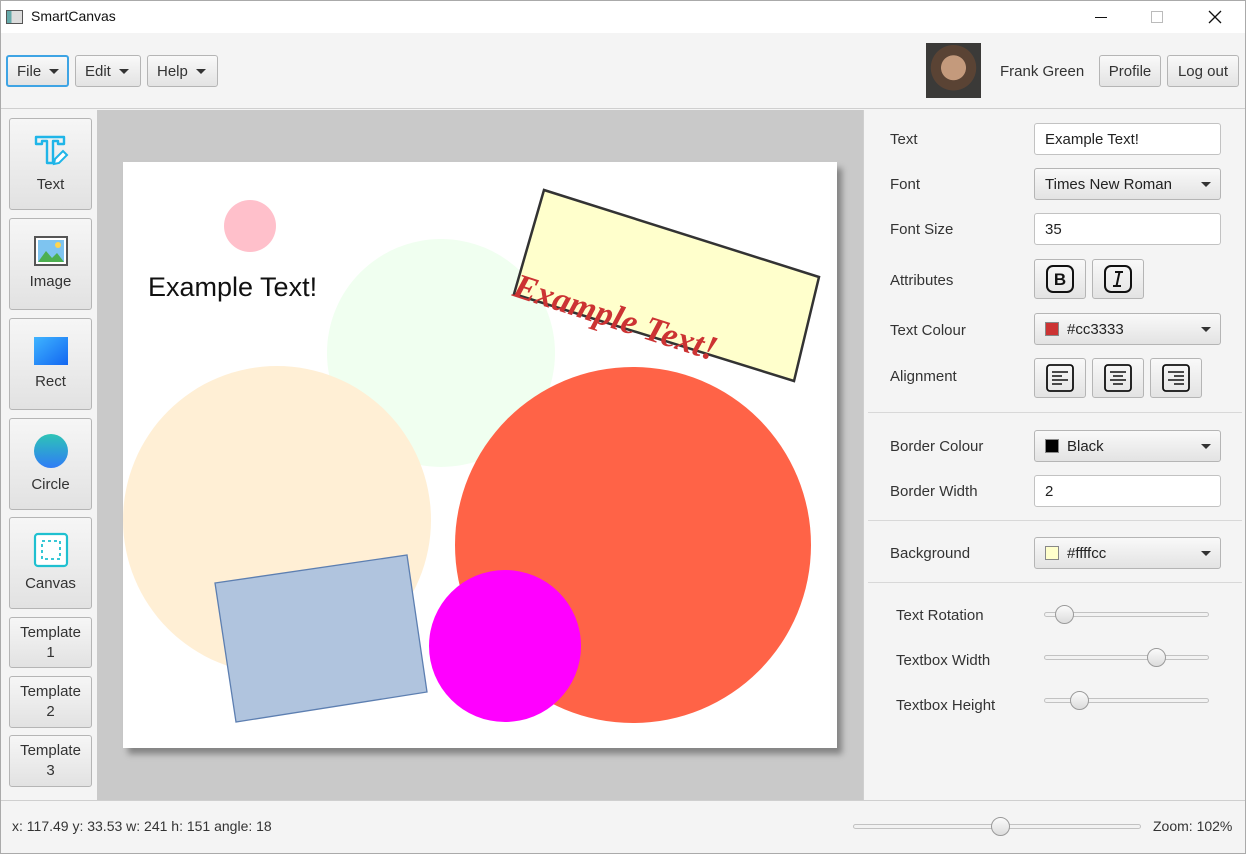  I want to click on align-center-button, so click(1118, 378).